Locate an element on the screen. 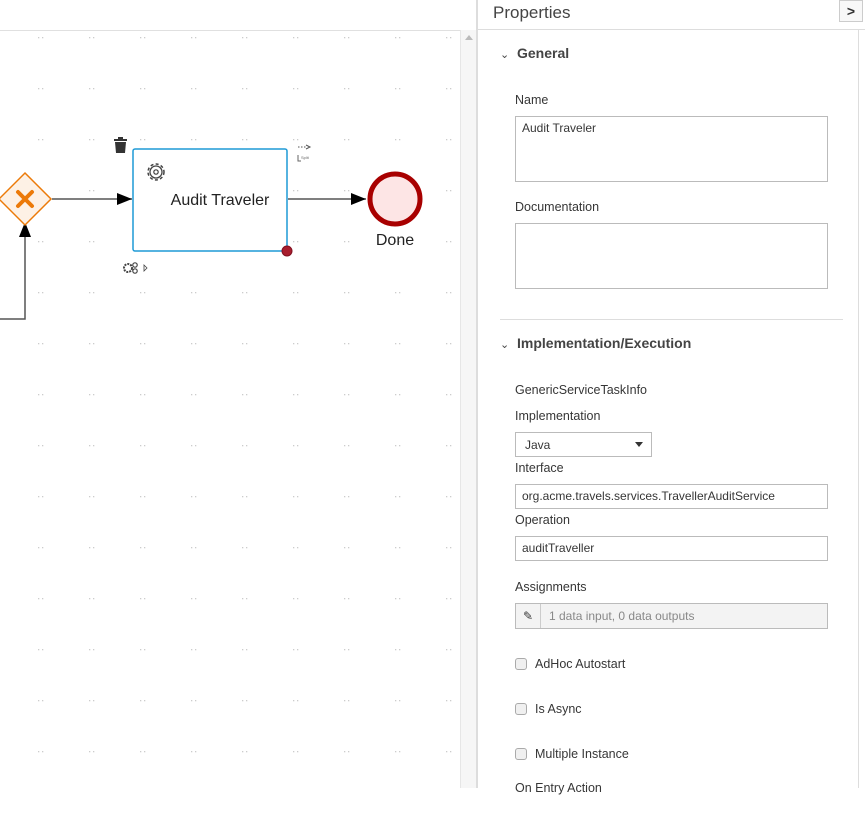 Image resolution: width=865 pixels, height=818 pixels. service-task-info-label: GenericServiceTaskInfo is located at coordinates (581, 390).